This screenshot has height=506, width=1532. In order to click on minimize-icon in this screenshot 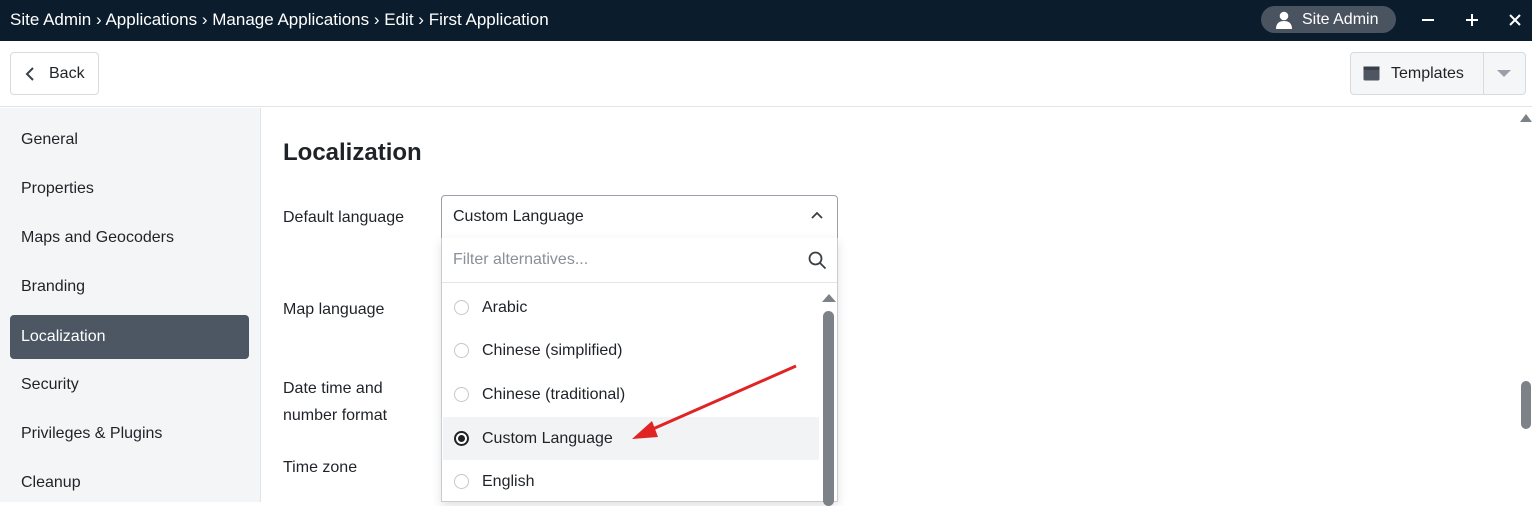, I will do `click(1428, 20)`.